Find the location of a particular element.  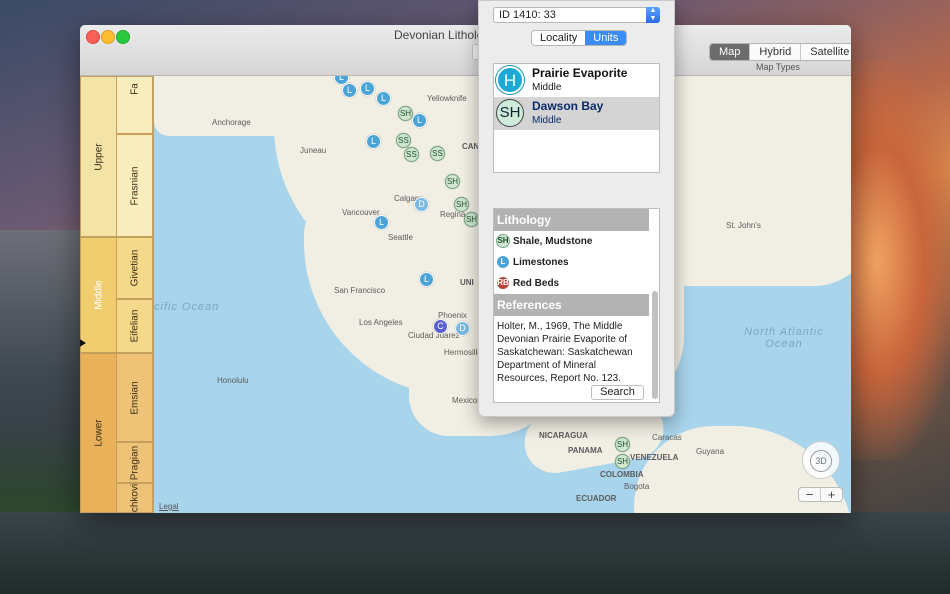

lithology-name: Shale, Mudstone is located at coordinates (553, 241).